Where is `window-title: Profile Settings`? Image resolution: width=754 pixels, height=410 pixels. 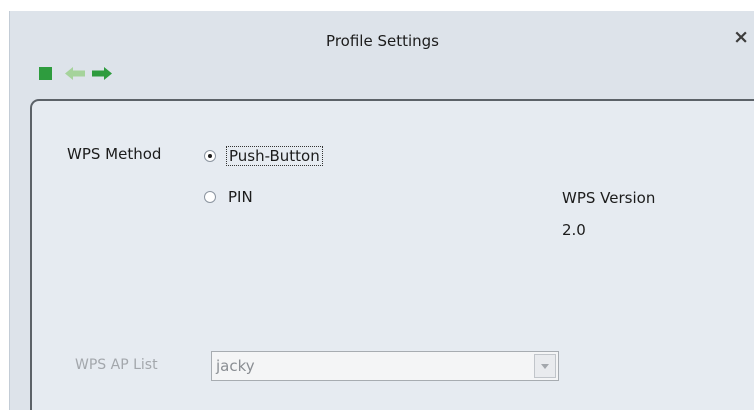
window-title: Profile Settings is located at coordinates (382, 41).